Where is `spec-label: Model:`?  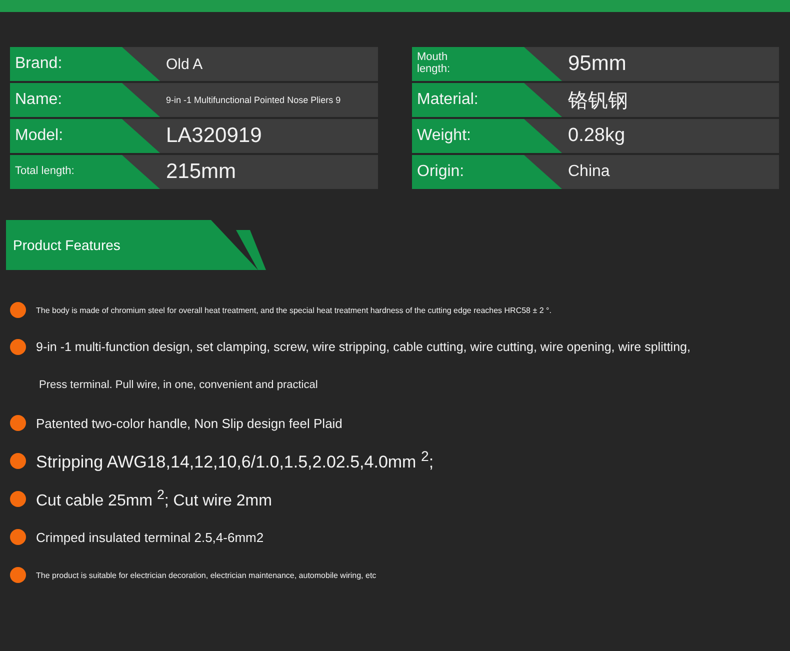 spec-label: Model: is located at coordinates (85, 136).